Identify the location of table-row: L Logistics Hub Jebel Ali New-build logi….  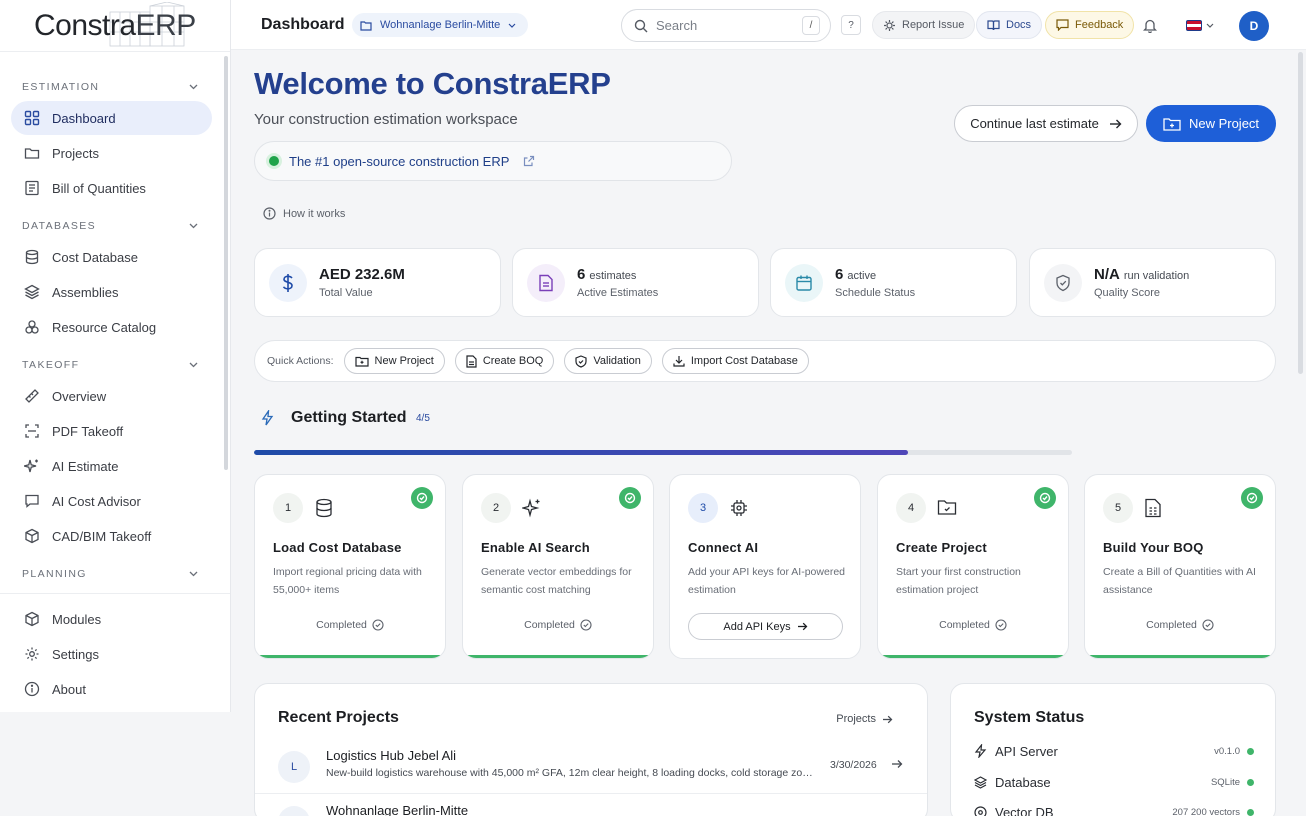
(591, 766).